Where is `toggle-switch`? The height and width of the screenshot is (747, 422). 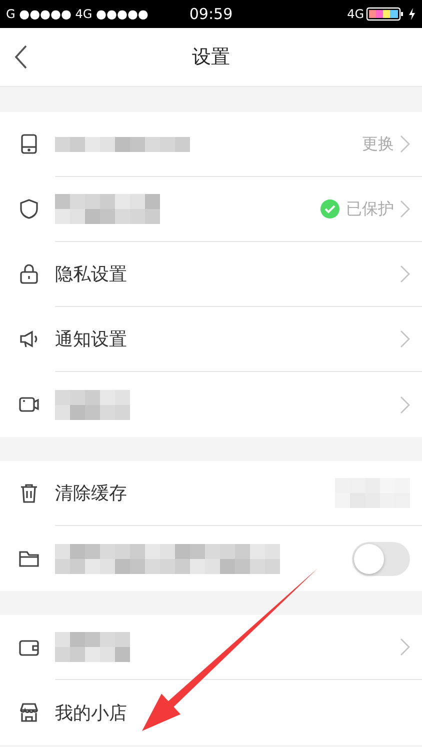
toggle-switch is located at coordinates (381, 559).